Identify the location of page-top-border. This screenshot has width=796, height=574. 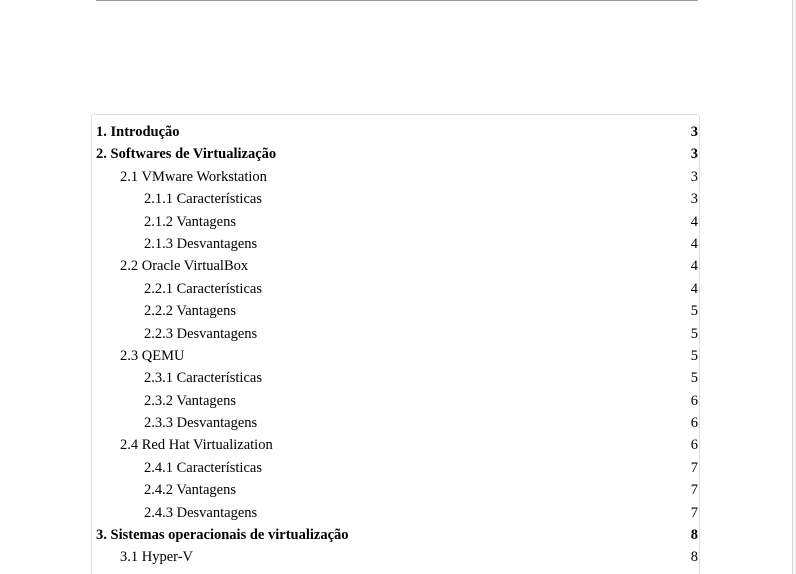
(397, 0).